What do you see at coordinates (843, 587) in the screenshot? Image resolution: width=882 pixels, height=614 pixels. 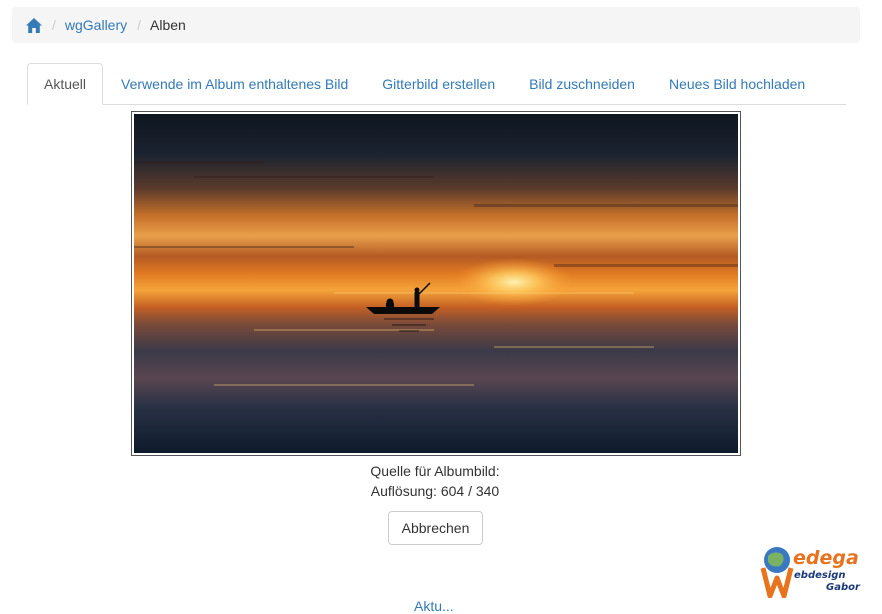 I see `logo-line3: Gabor` at bounding box center [843, 587].